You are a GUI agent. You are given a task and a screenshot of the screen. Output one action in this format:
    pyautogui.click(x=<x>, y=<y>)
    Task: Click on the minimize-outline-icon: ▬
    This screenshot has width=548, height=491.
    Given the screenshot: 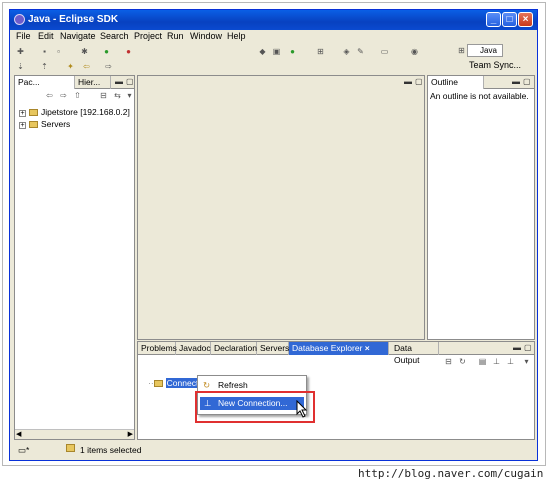 What is the action you would take?
    pyautogui.click(x=516, y=81)
    